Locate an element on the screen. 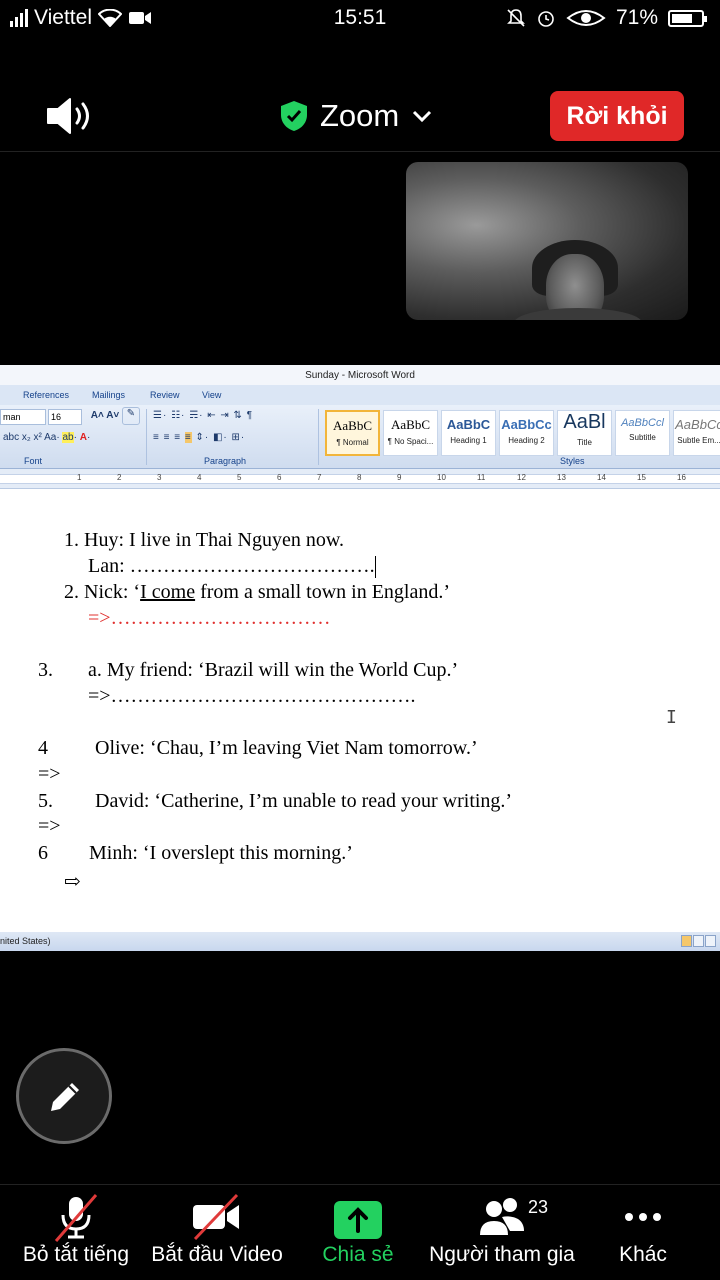  participants-icon is located at coordinates (502, 1216).